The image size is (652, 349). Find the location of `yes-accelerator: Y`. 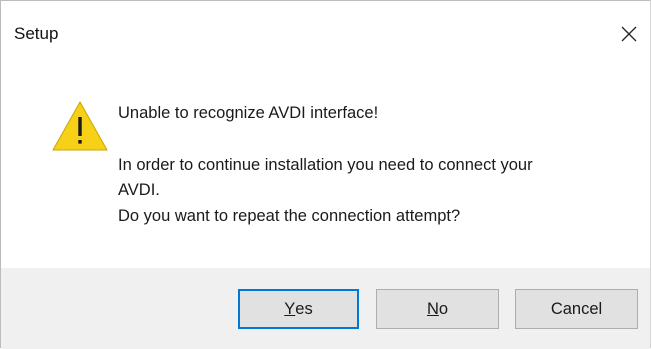

yes-accelerator: Y is located at coordinates (290, 308).